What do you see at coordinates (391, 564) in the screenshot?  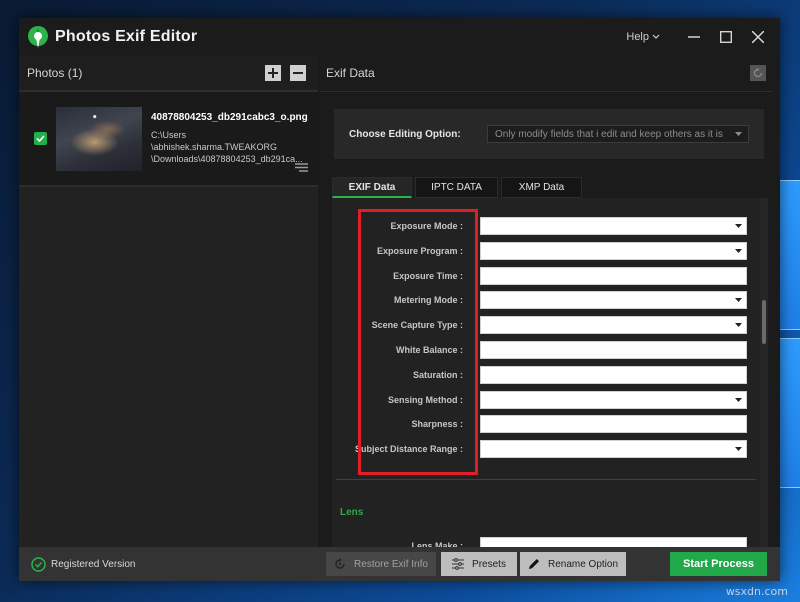 I see `restore-exif-label: Restore Exif Info` at bounding box center [391, 564].